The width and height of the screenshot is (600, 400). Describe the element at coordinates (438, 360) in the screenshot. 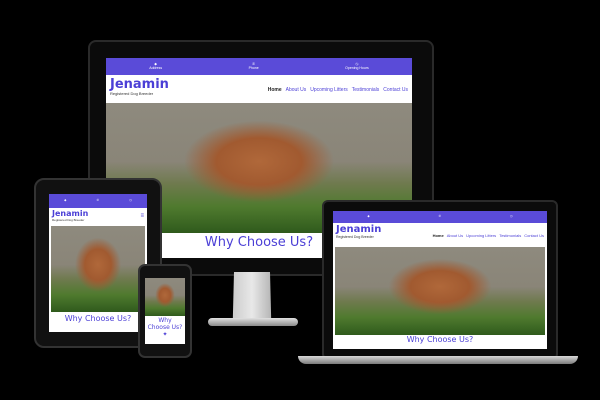

I see `laptop-base` at that location.